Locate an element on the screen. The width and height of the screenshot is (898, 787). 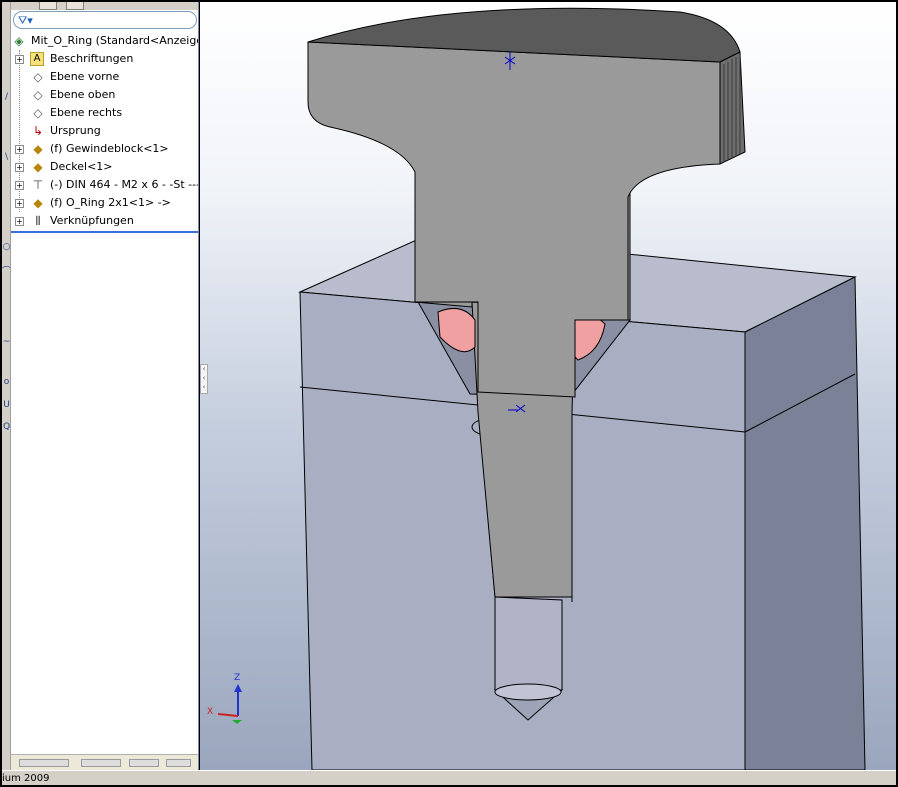
tab-feature-manager is located at coordinates (48, 6).